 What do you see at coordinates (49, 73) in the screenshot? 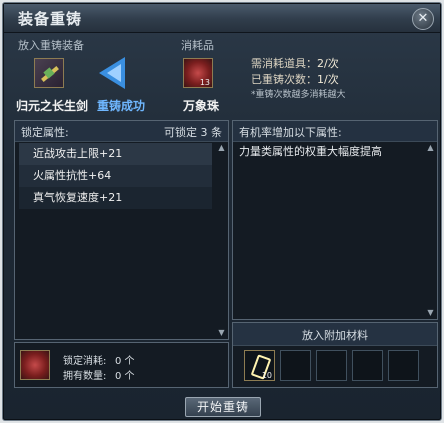
I see `equip-slot` at bounding box center [49, 73].